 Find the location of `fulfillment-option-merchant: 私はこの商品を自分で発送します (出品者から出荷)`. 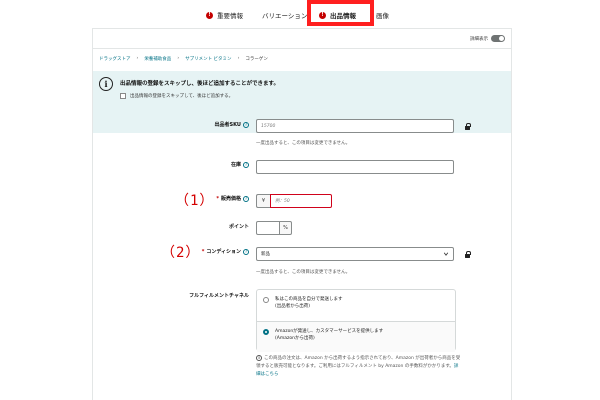

fulfillment-option-merchant: 私はこの商品を自分で発送します (出品者から出荷) is located at coordinates (356, 305).